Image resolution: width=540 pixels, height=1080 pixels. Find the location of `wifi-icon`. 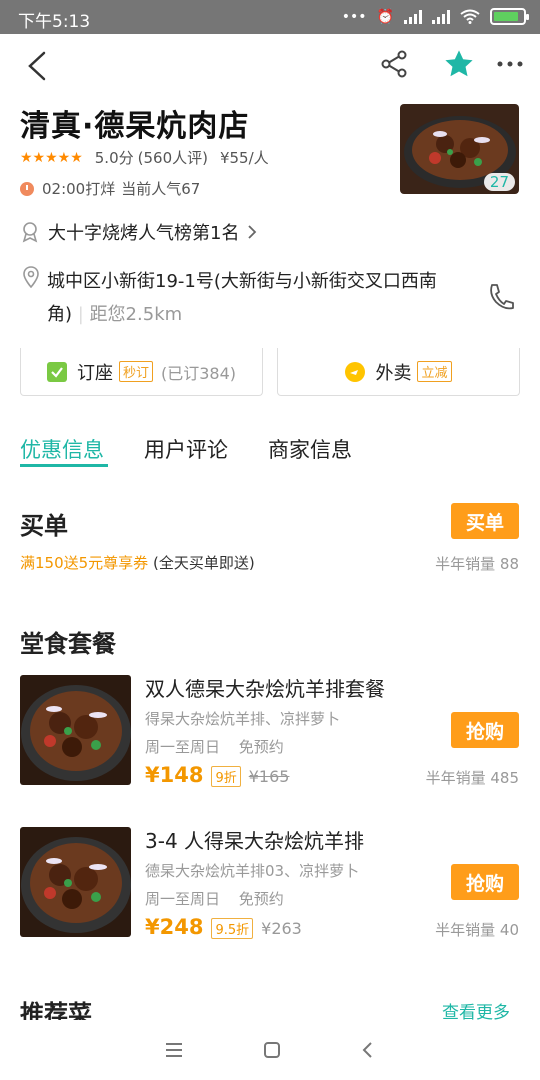

wifi-icon is located at coordinates (470, 16).